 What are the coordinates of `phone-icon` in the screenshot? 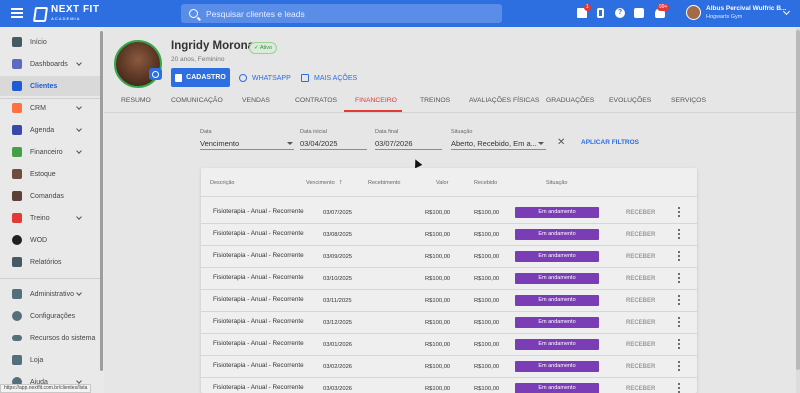 It's located at (600, 13).